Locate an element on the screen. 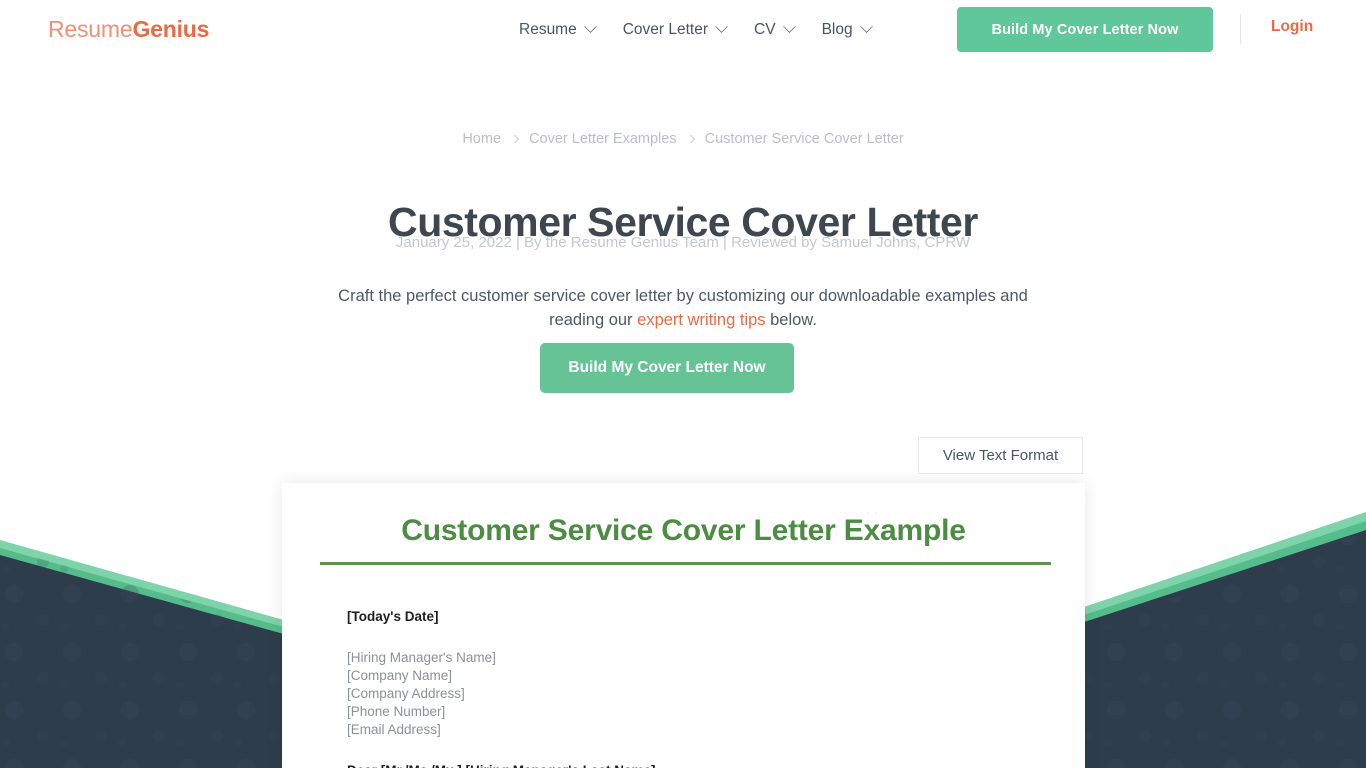  logo-text-genius: Genius is located at coordinates (171, 29).